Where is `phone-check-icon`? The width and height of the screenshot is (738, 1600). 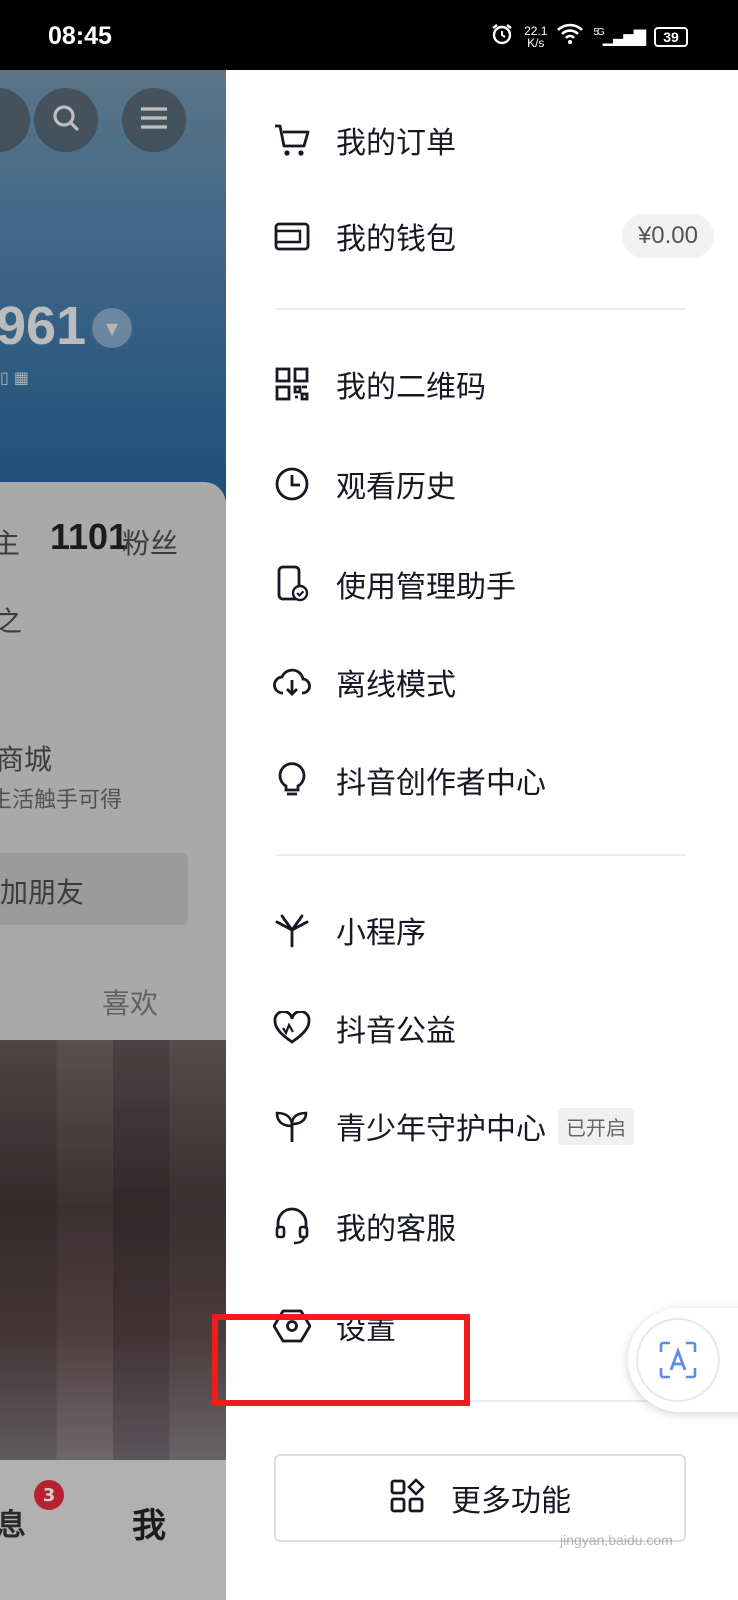
phone-check-icon is located at coordinates (292, 584).